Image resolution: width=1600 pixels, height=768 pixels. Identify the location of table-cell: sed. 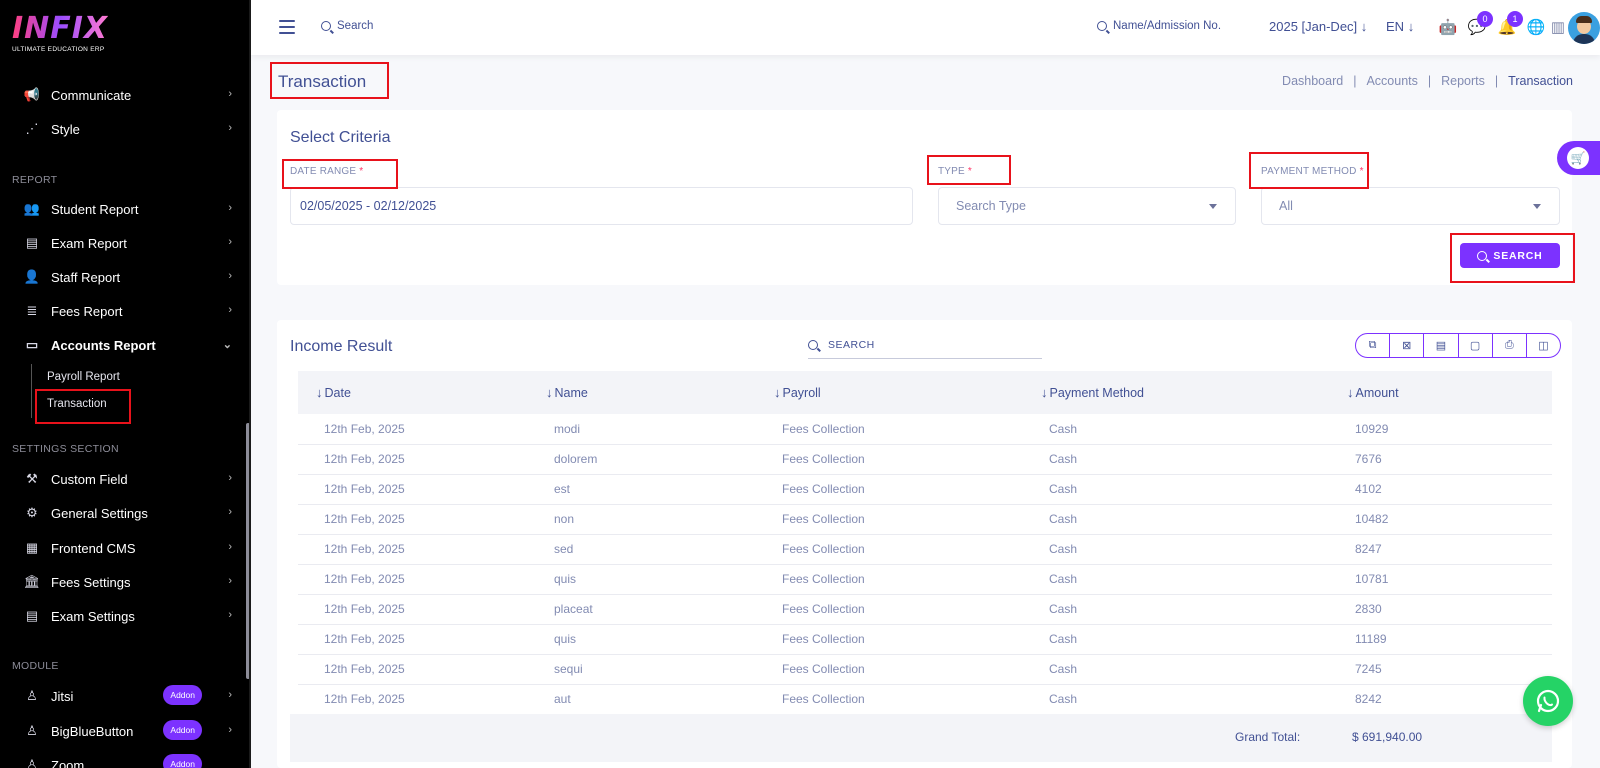
(564, 549).